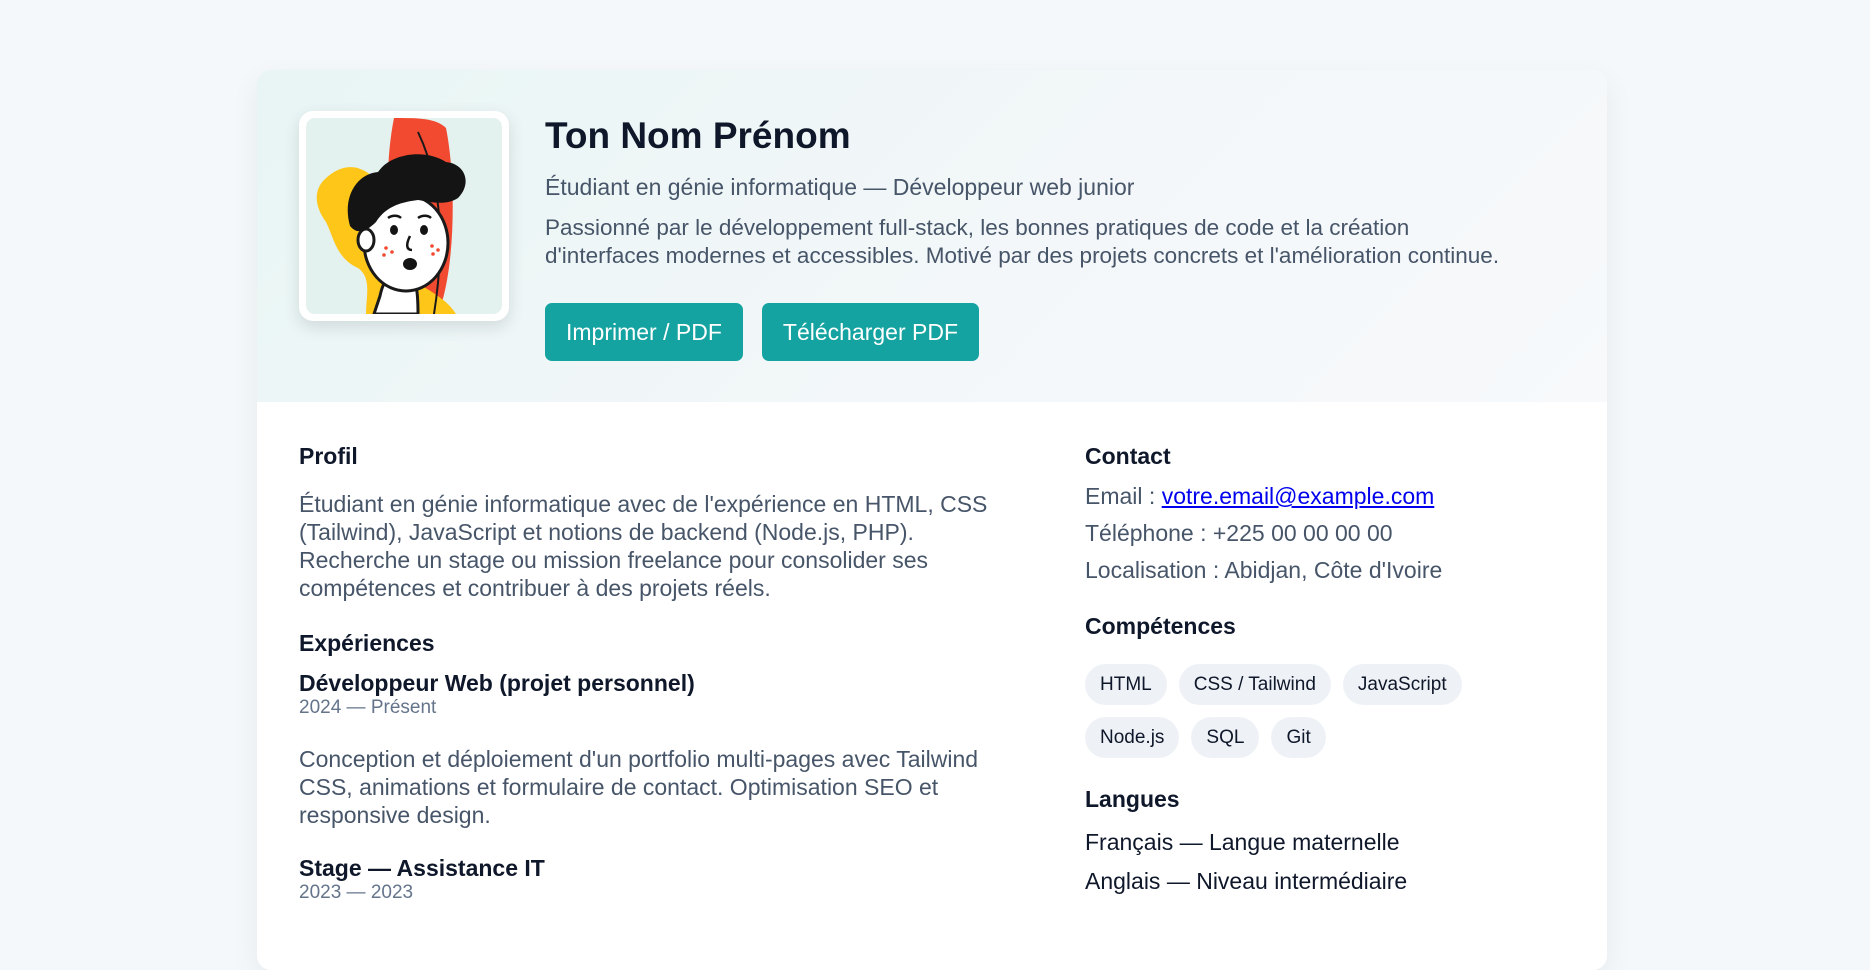 This screenshot has height=970, width=1870. I want to click on profile-heading: Profil, so click(328, 456).